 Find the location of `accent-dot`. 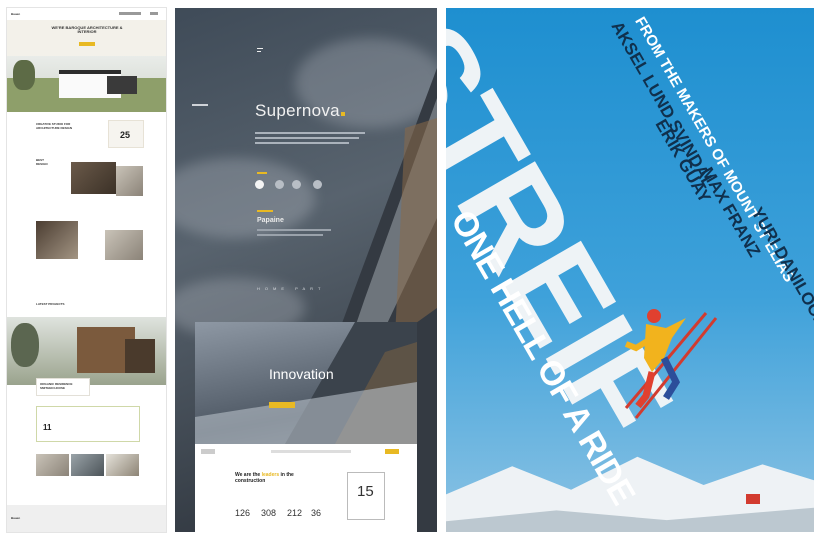

accent-dot is located at coordinates (342, 114).